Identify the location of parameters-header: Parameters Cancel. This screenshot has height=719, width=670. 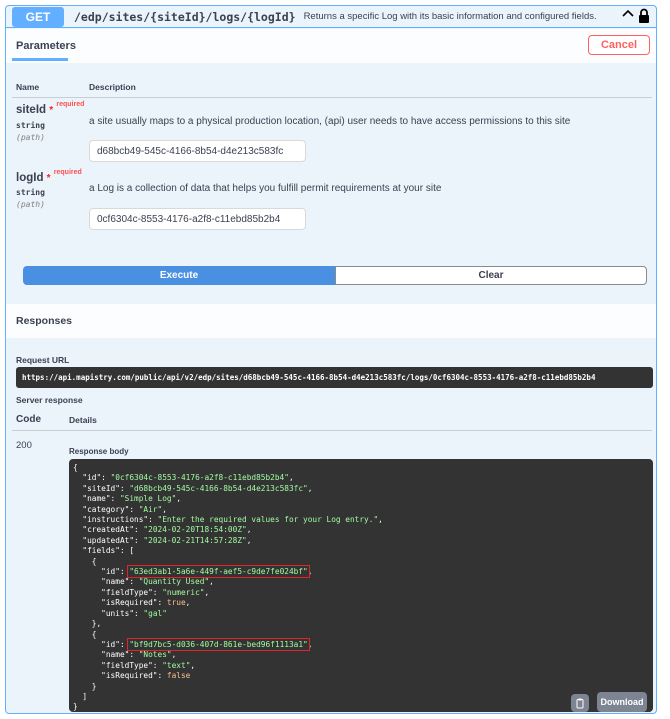
(331, 46).